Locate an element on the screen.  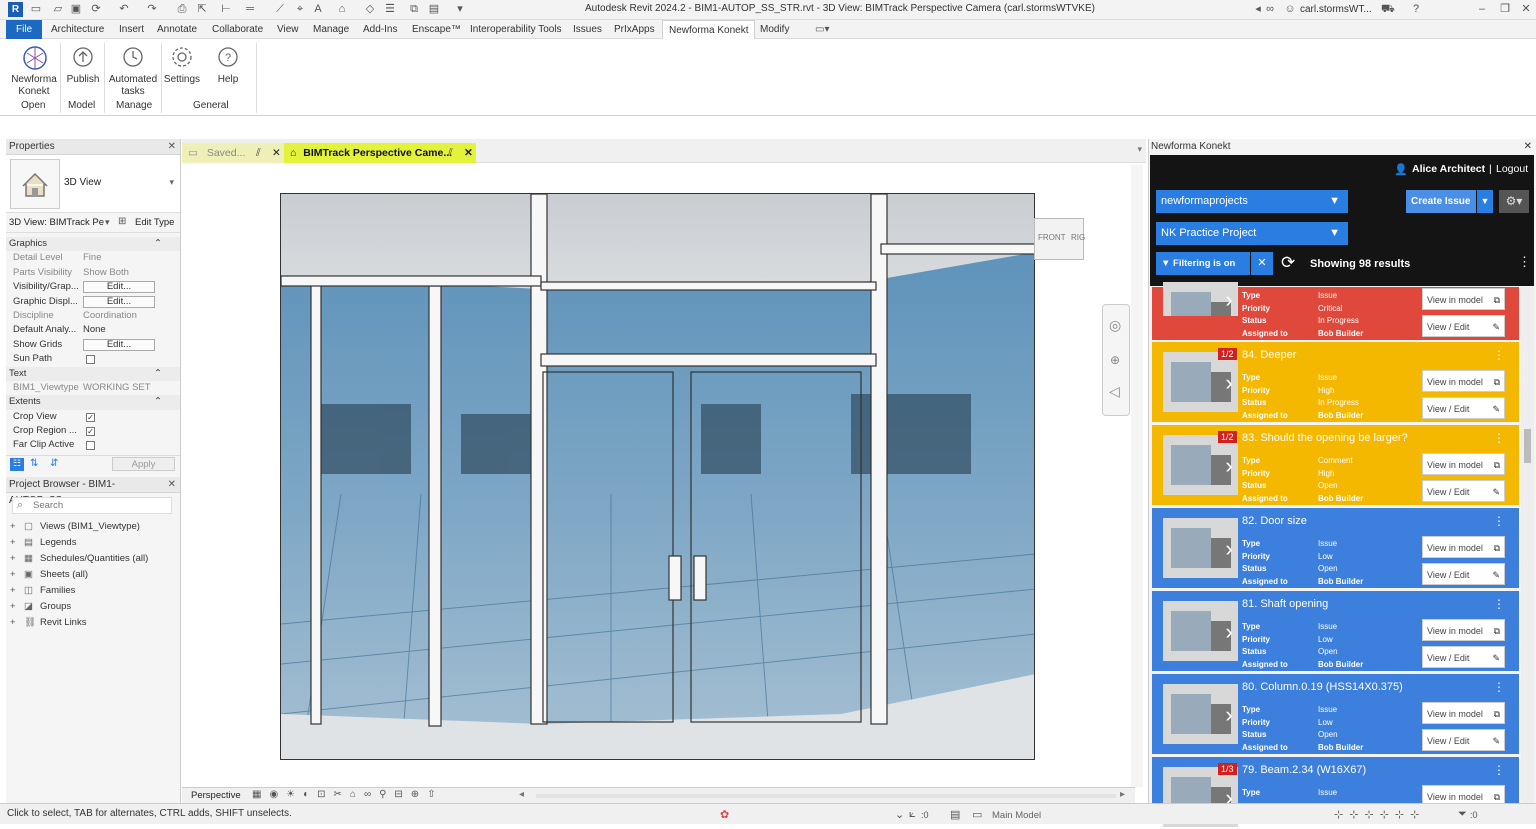
help-circle-icon: ? is located at coordinates (1416, 9).